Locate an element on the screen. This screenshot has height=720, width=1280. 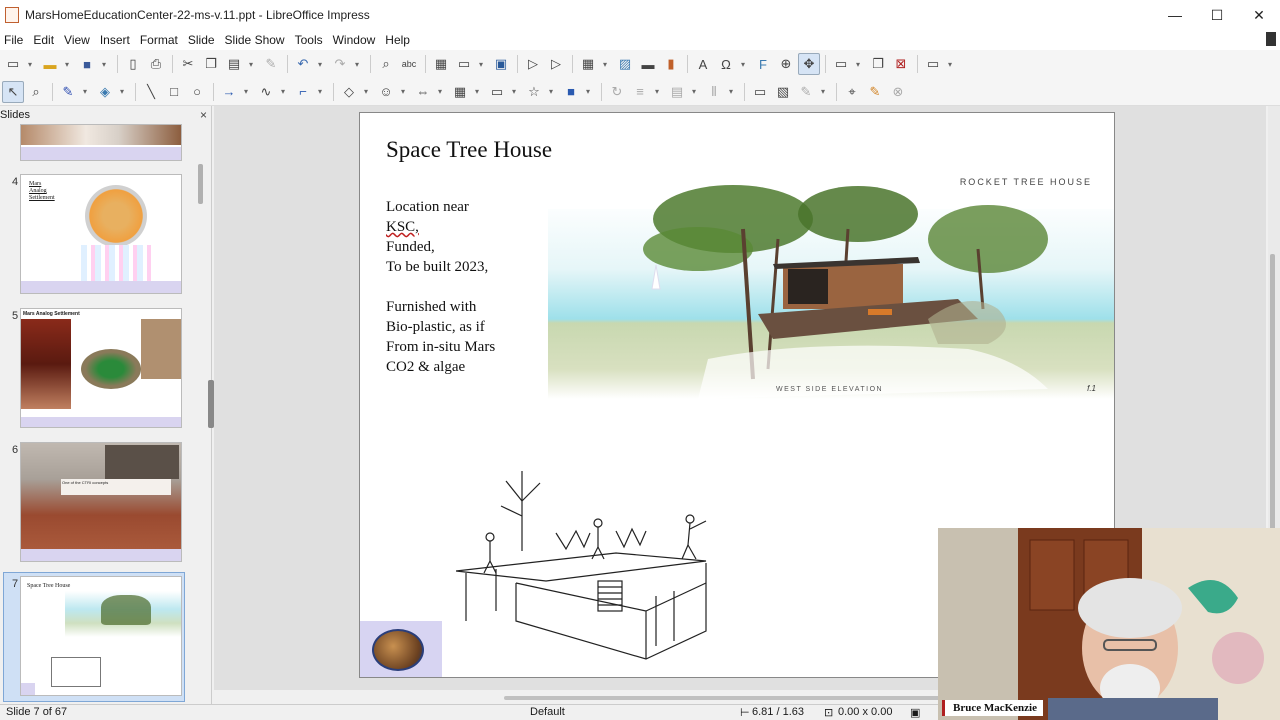
curve-dropdown-icon: ▾ is located at coordinates (283, 92).